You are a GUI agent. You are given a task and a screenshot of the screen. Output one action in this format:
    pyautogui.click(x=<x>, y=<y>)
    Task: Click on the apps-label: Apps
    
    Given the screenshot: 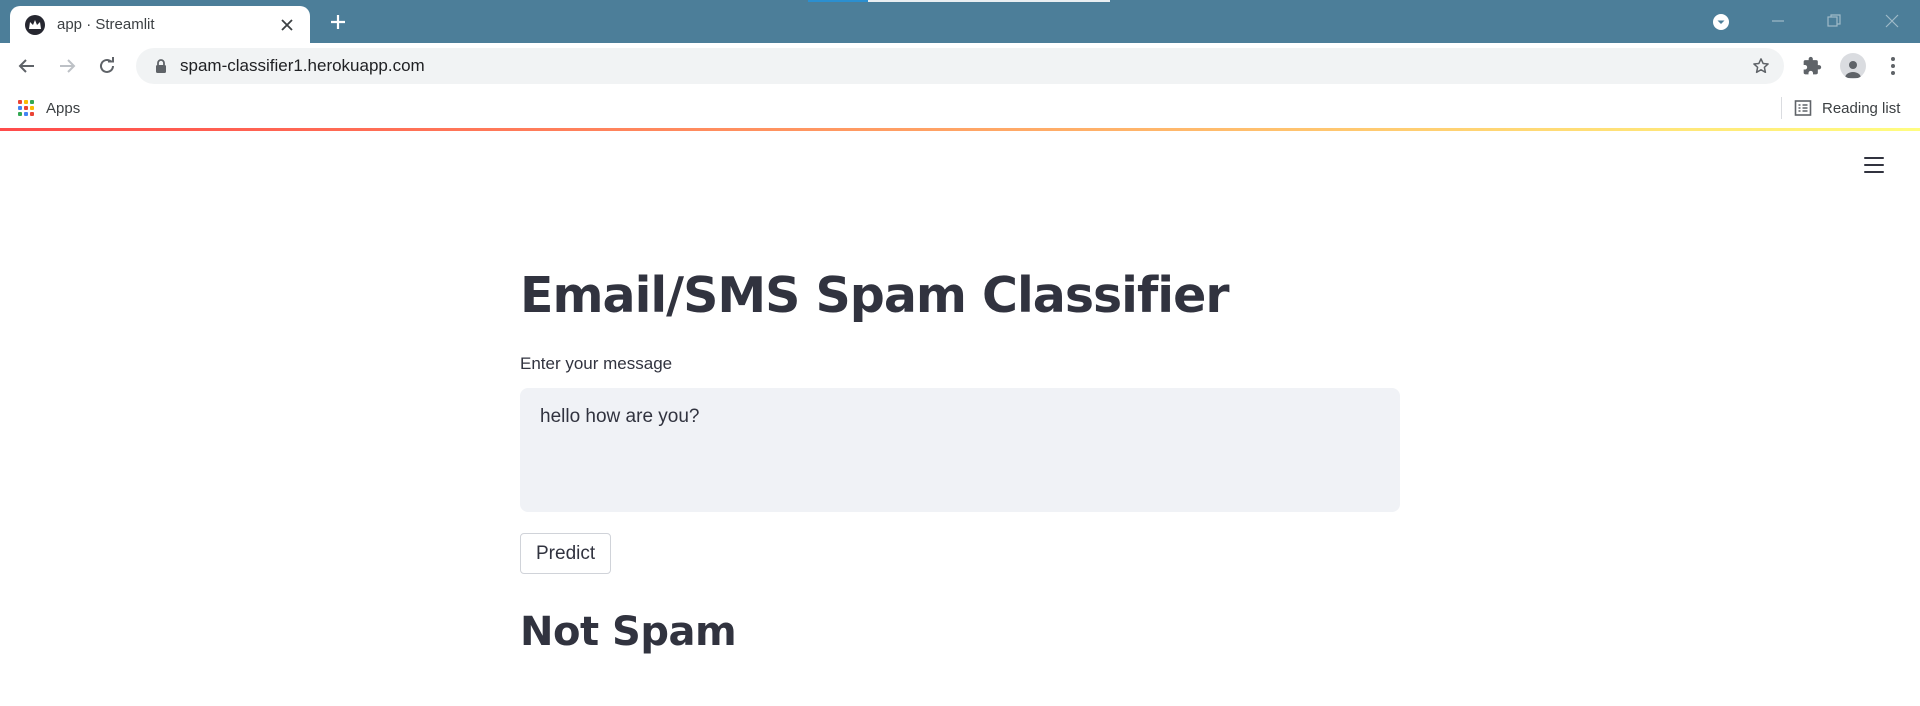 What is the action you would take?
    pyautogui.click(x=63, y=108)
    